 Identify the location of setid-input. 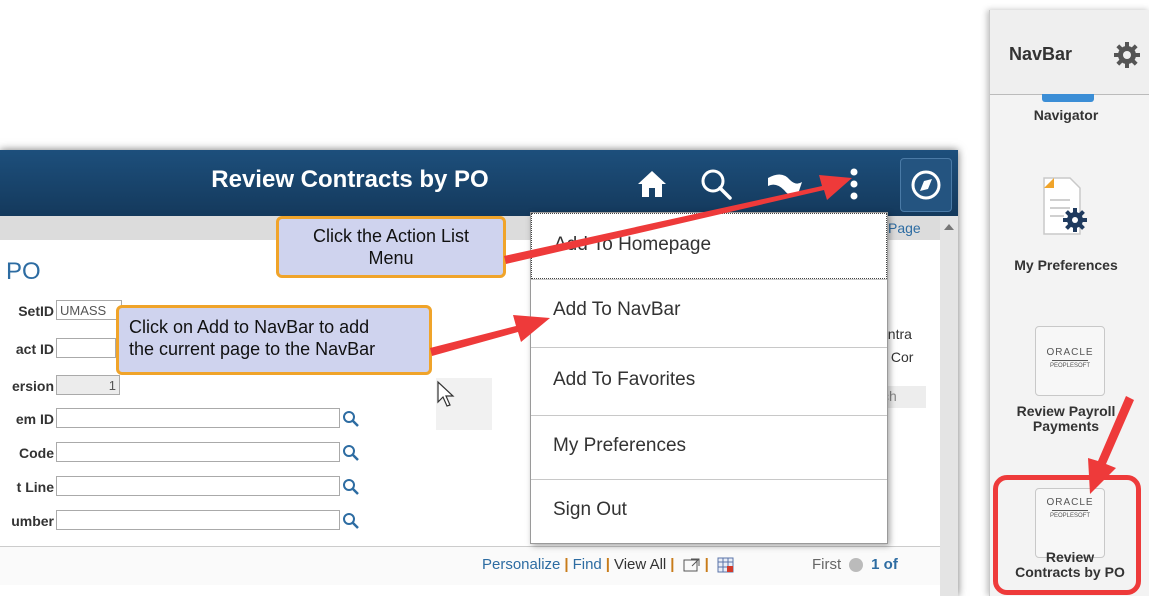
(89, 310).